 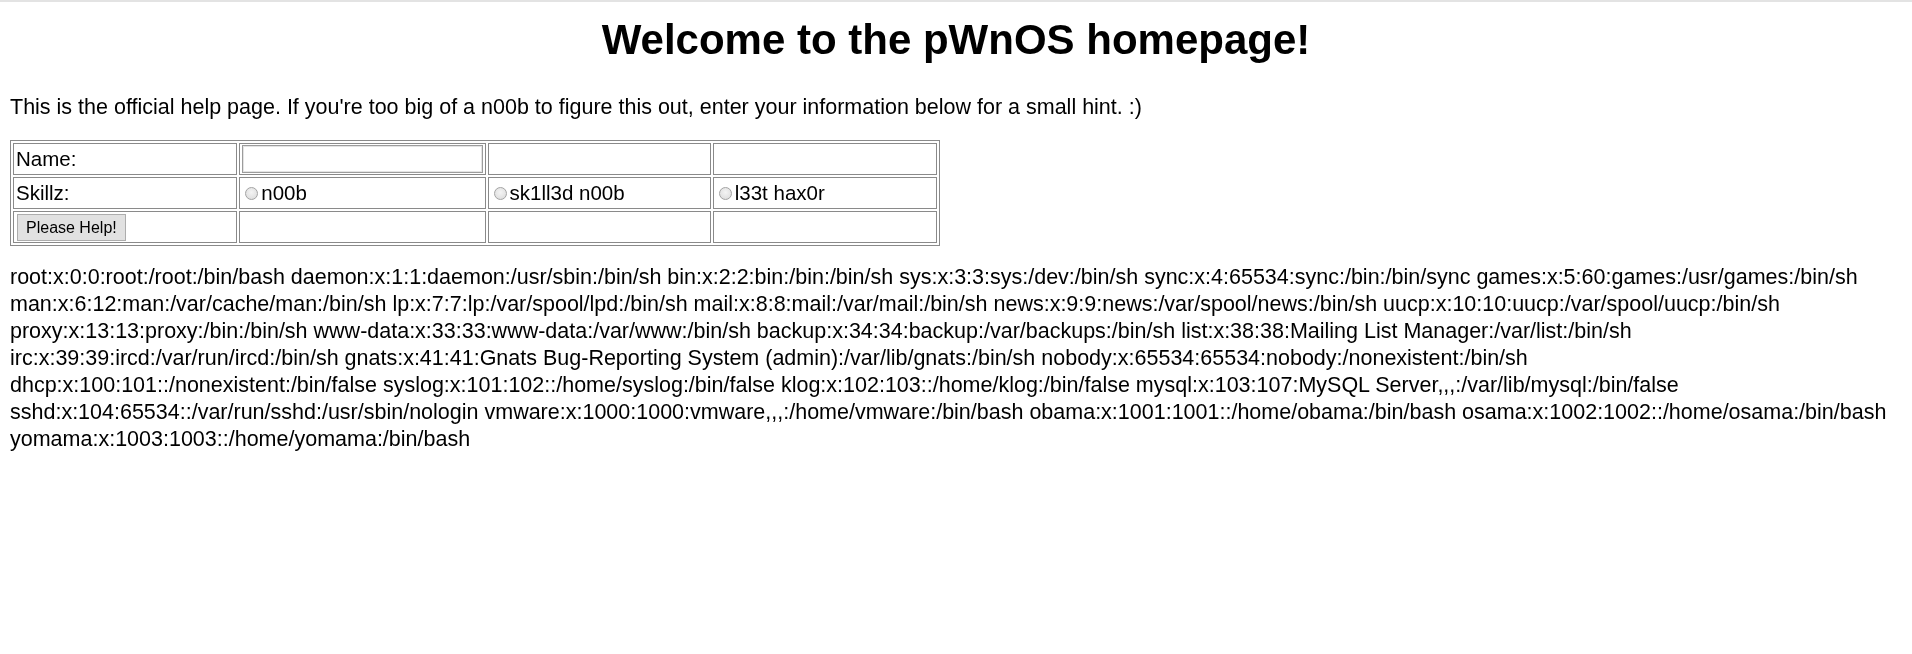 I want to click on name-label: Name:, so click(x=46, y=158).